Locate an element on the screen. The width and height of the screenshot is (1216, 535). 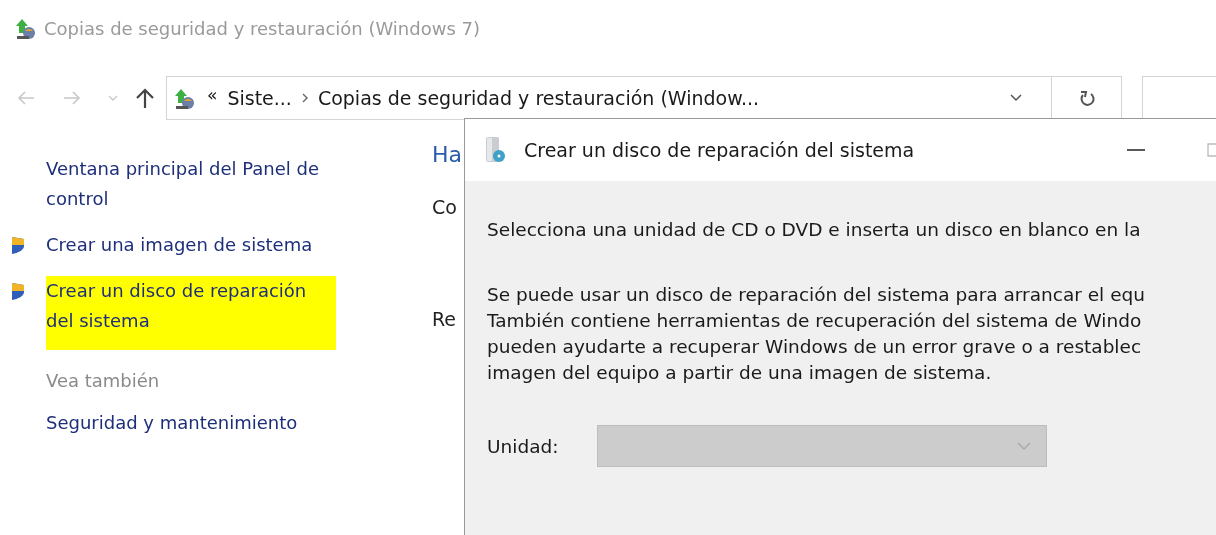
description-text: pueden ayudarte a recuperar Windows de un error grave o a restablec is located at coordinates (815, 347).